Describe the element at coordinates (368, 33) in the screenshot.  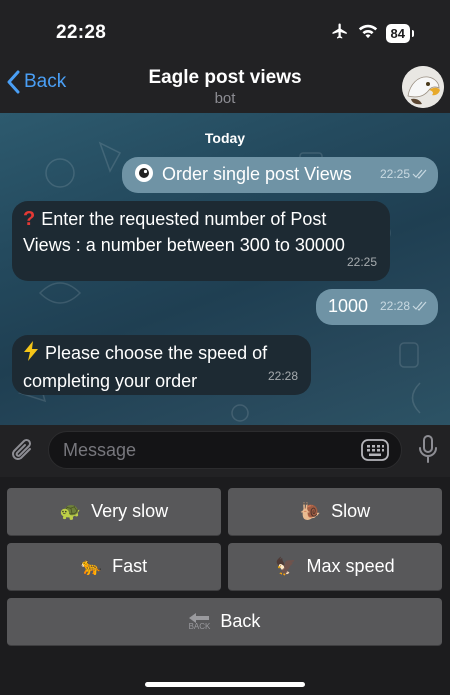
I see `wifi-icon` at that location.